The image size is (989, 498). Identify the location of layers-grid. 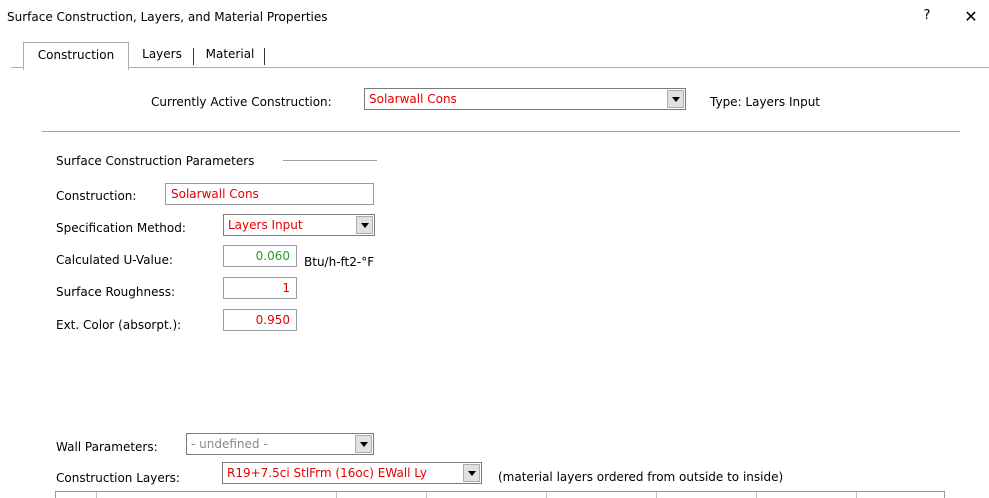
(500, 494).